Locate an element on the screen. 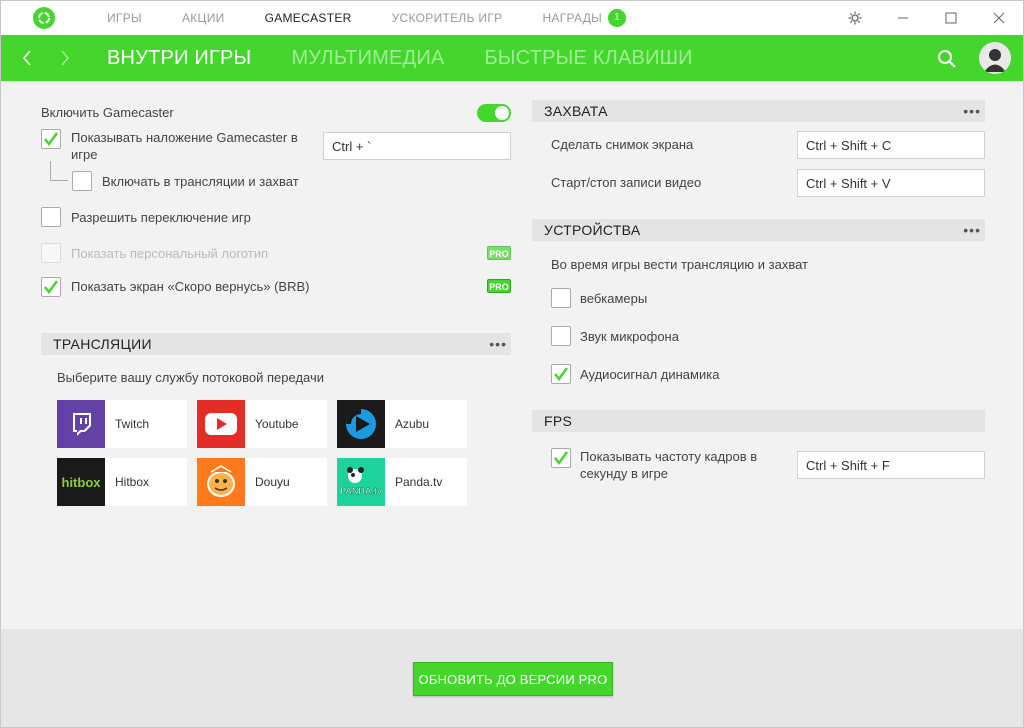  topnav-rewards-label: НАГРАДЫ is located at coordinates (572, 18).